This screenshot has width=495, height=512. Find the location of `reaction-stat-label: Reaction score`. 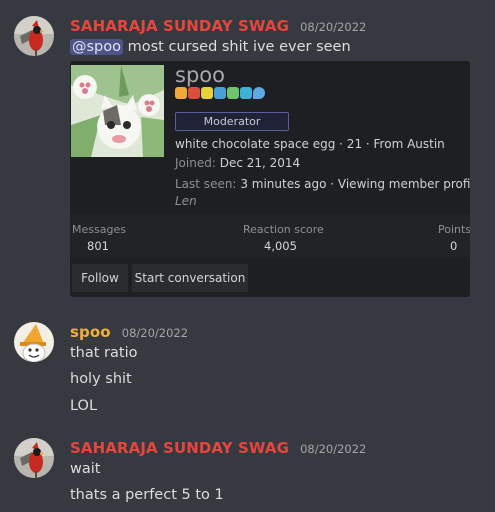

reaction-stat-label: Reaction score is located at coordinates (283, 229).